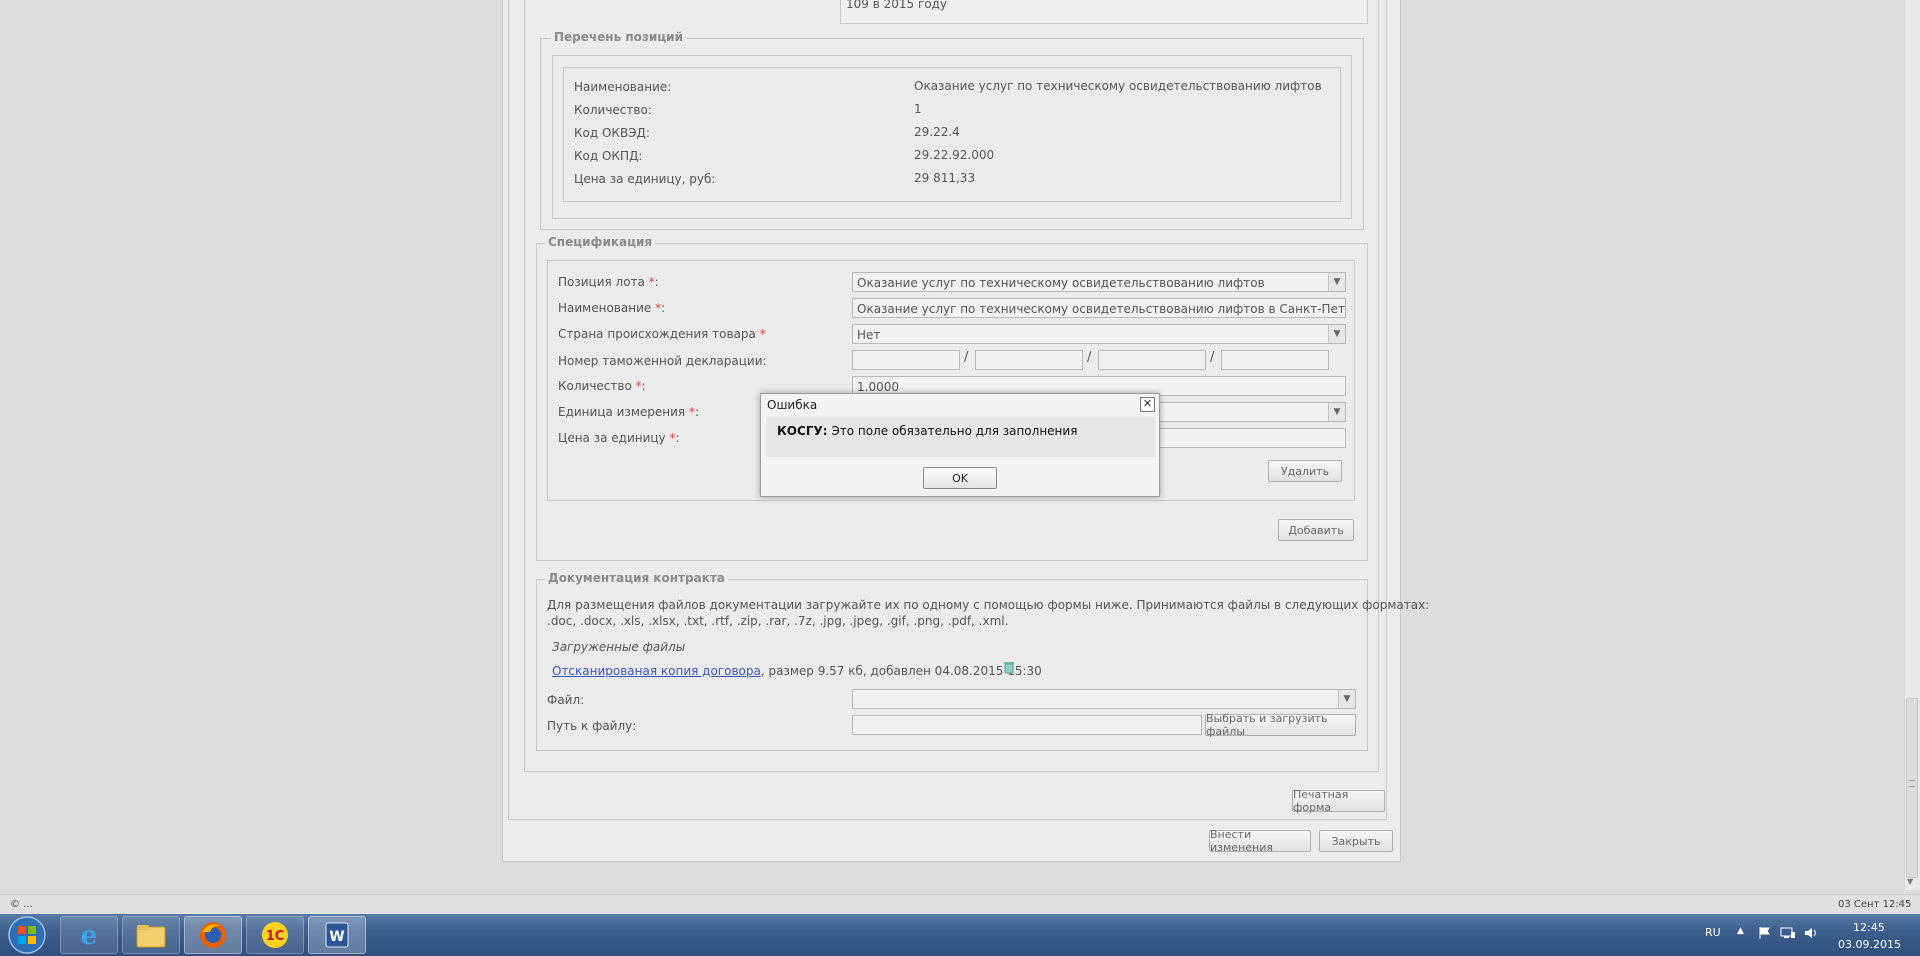 This screenshot has height=956, width=1920. Describe the element at coordinates (1316, 530) in the screenshot. I see `add-button: Добавить` at that location.